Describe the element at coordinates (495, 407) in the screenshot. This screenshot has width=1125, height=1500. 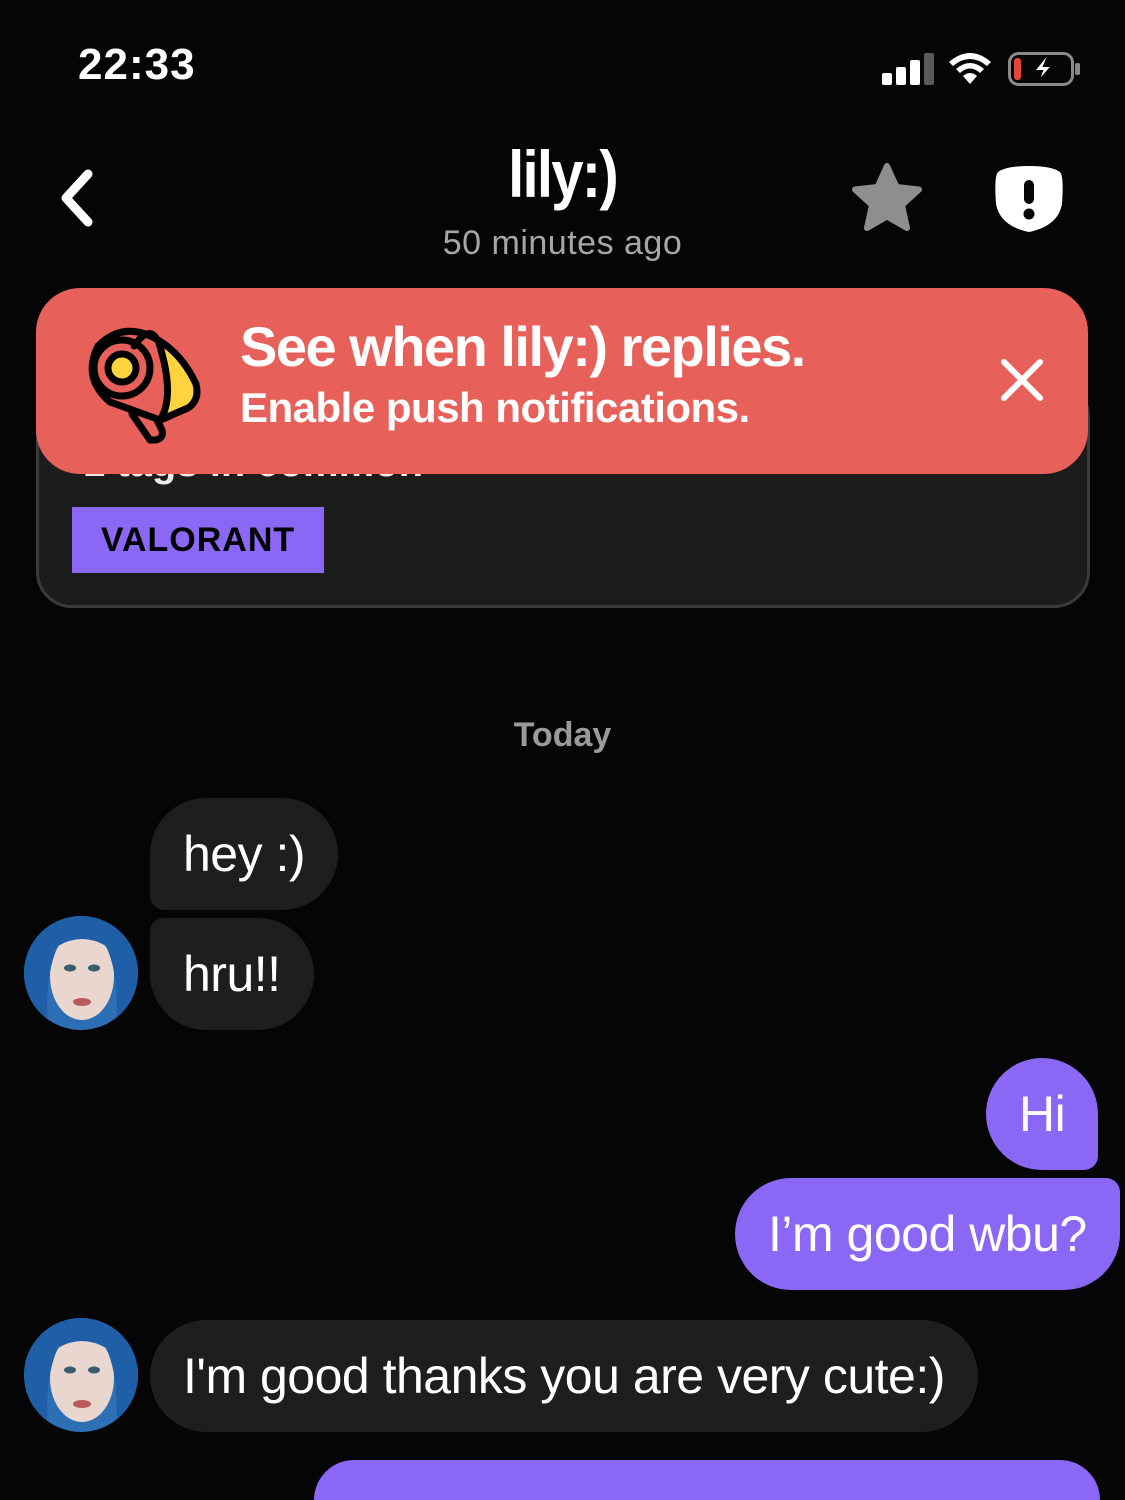
I see `banner-subtitle: Enable push notifications.` at that location.